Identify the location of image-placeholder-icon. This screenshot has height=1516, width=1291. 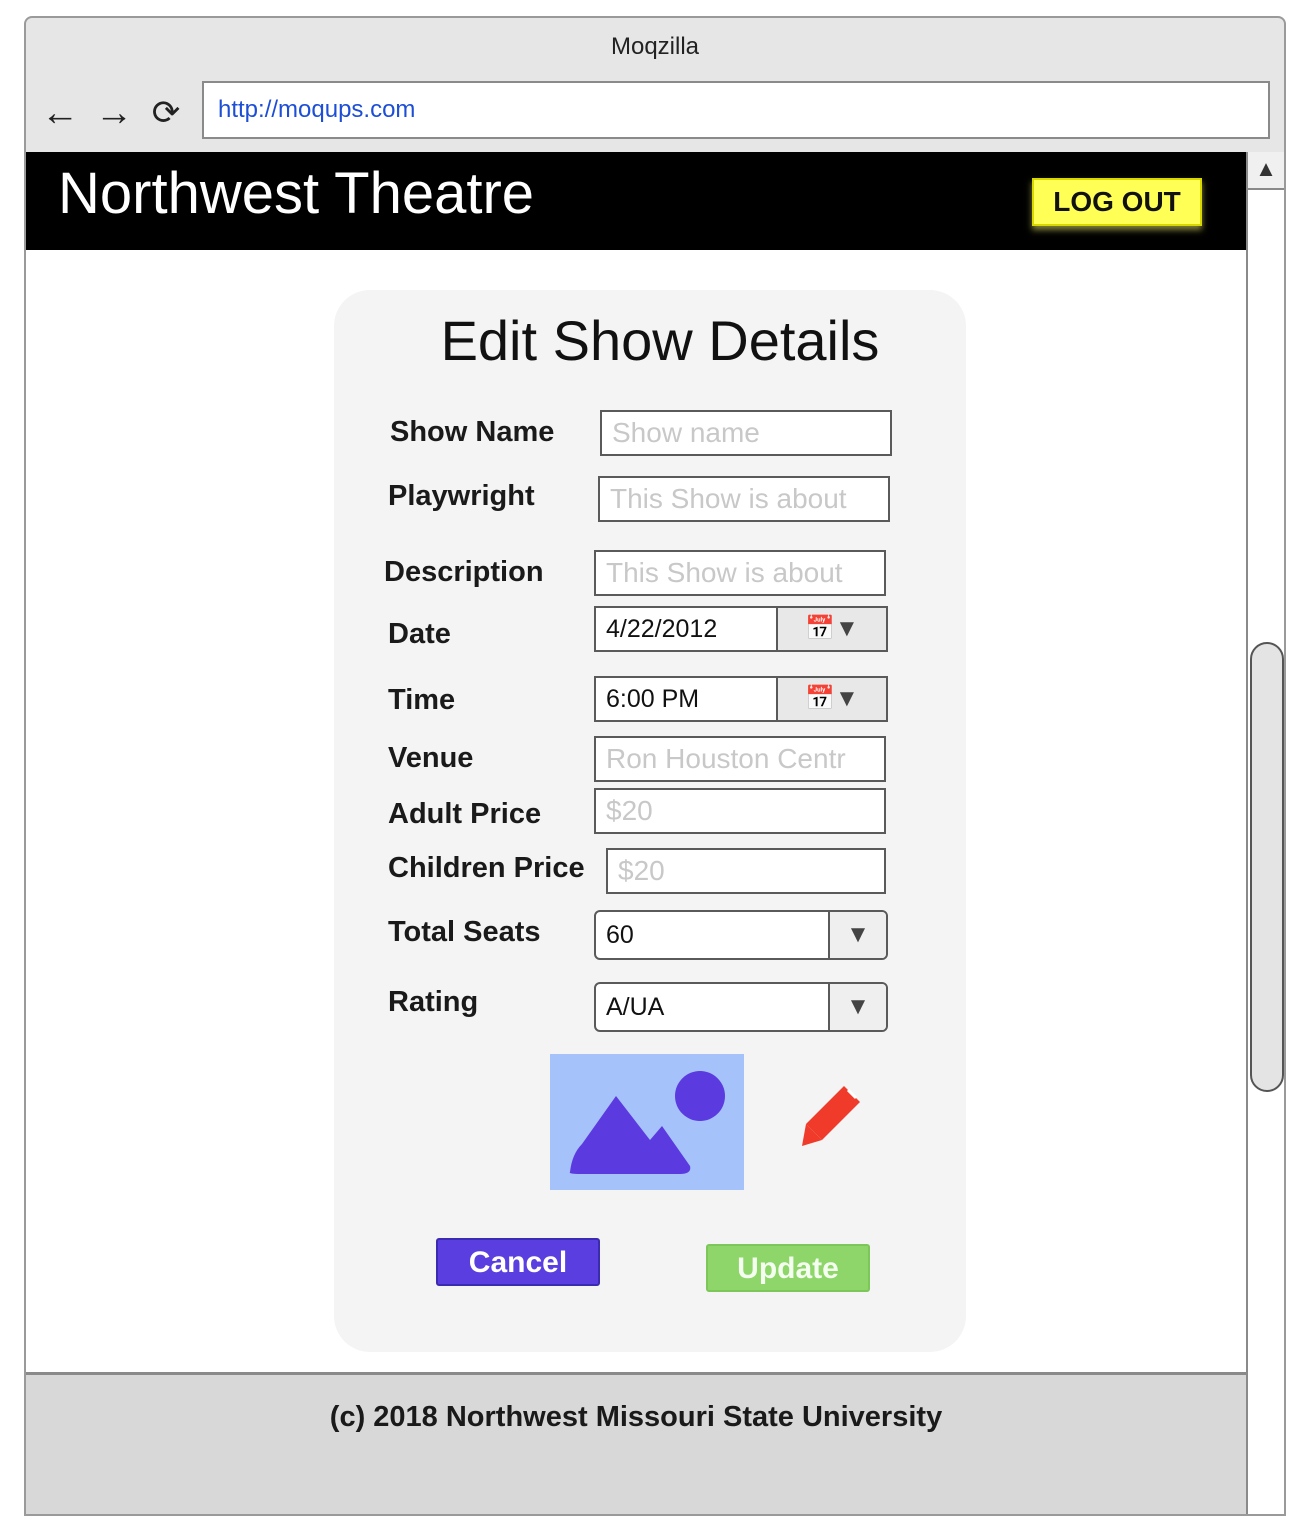
(647, 1122).